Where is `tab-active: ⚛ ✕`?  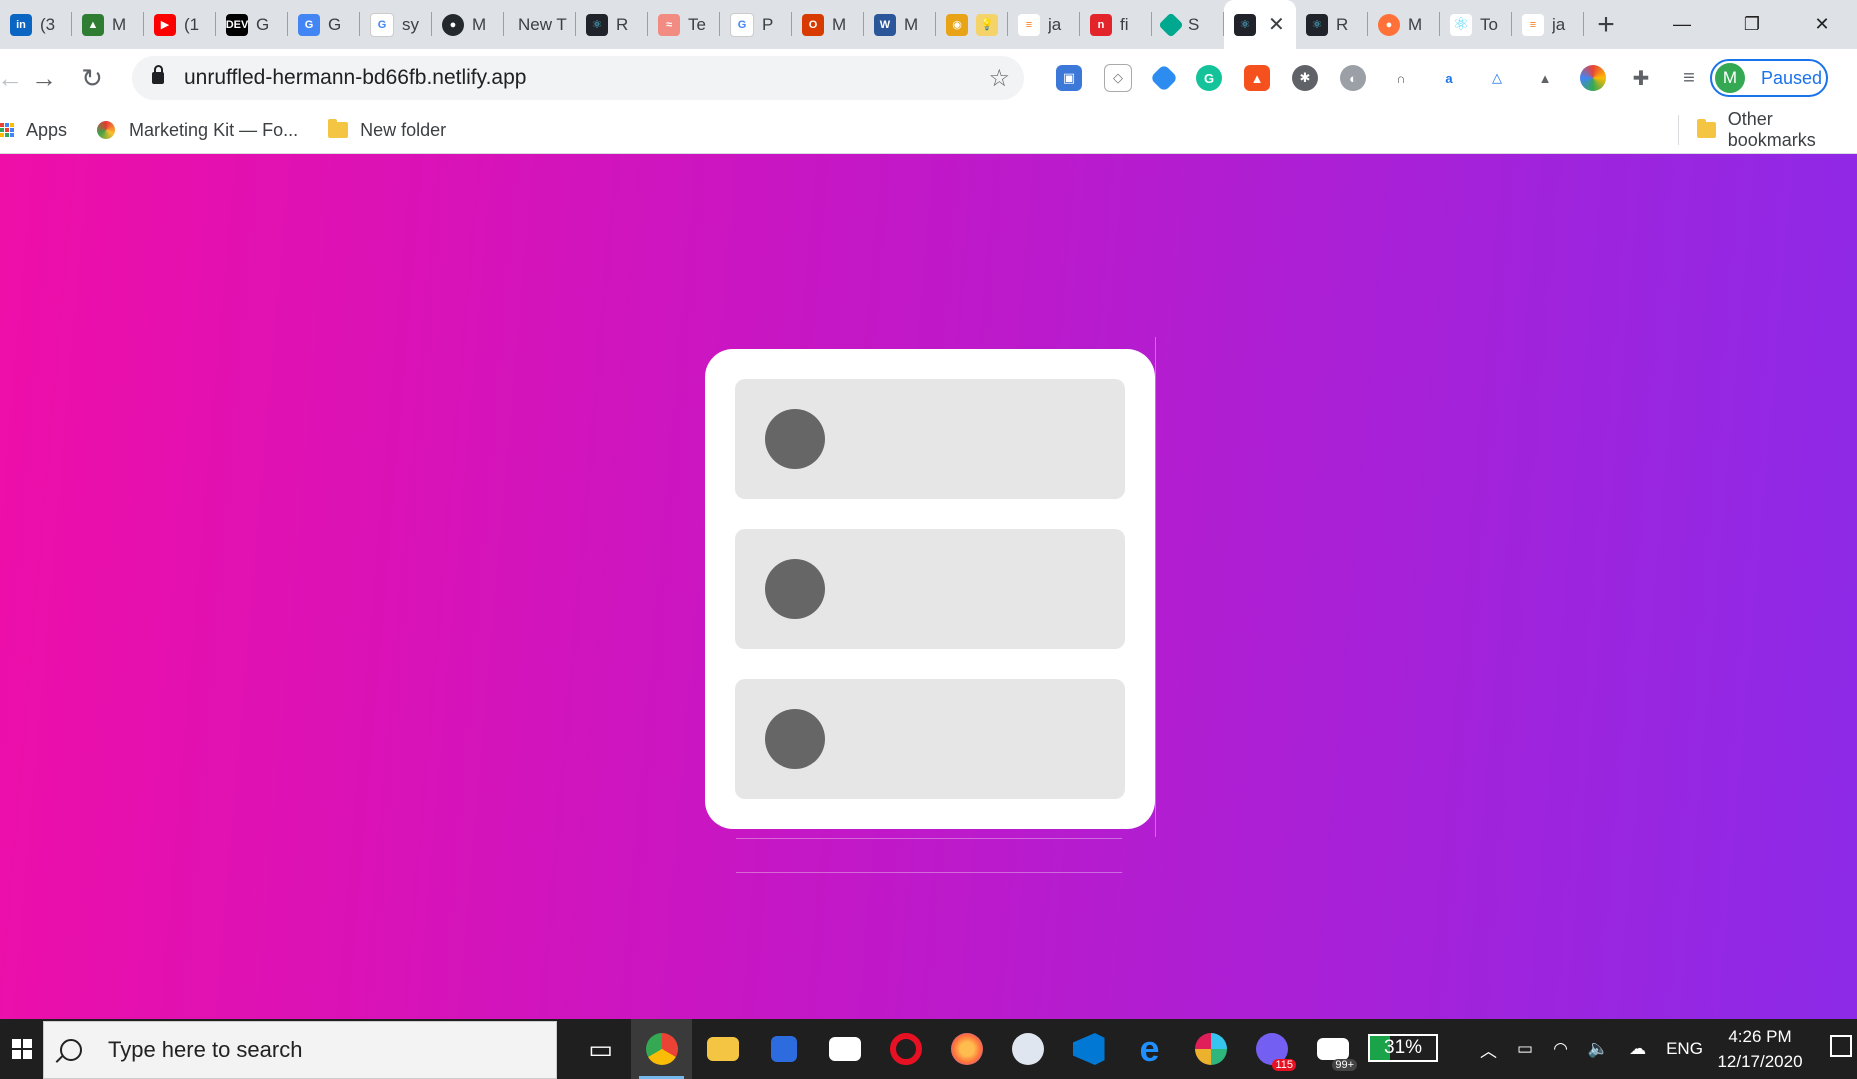
tab-active: ⚛ ✕ is located at coordinates (1260, 24).